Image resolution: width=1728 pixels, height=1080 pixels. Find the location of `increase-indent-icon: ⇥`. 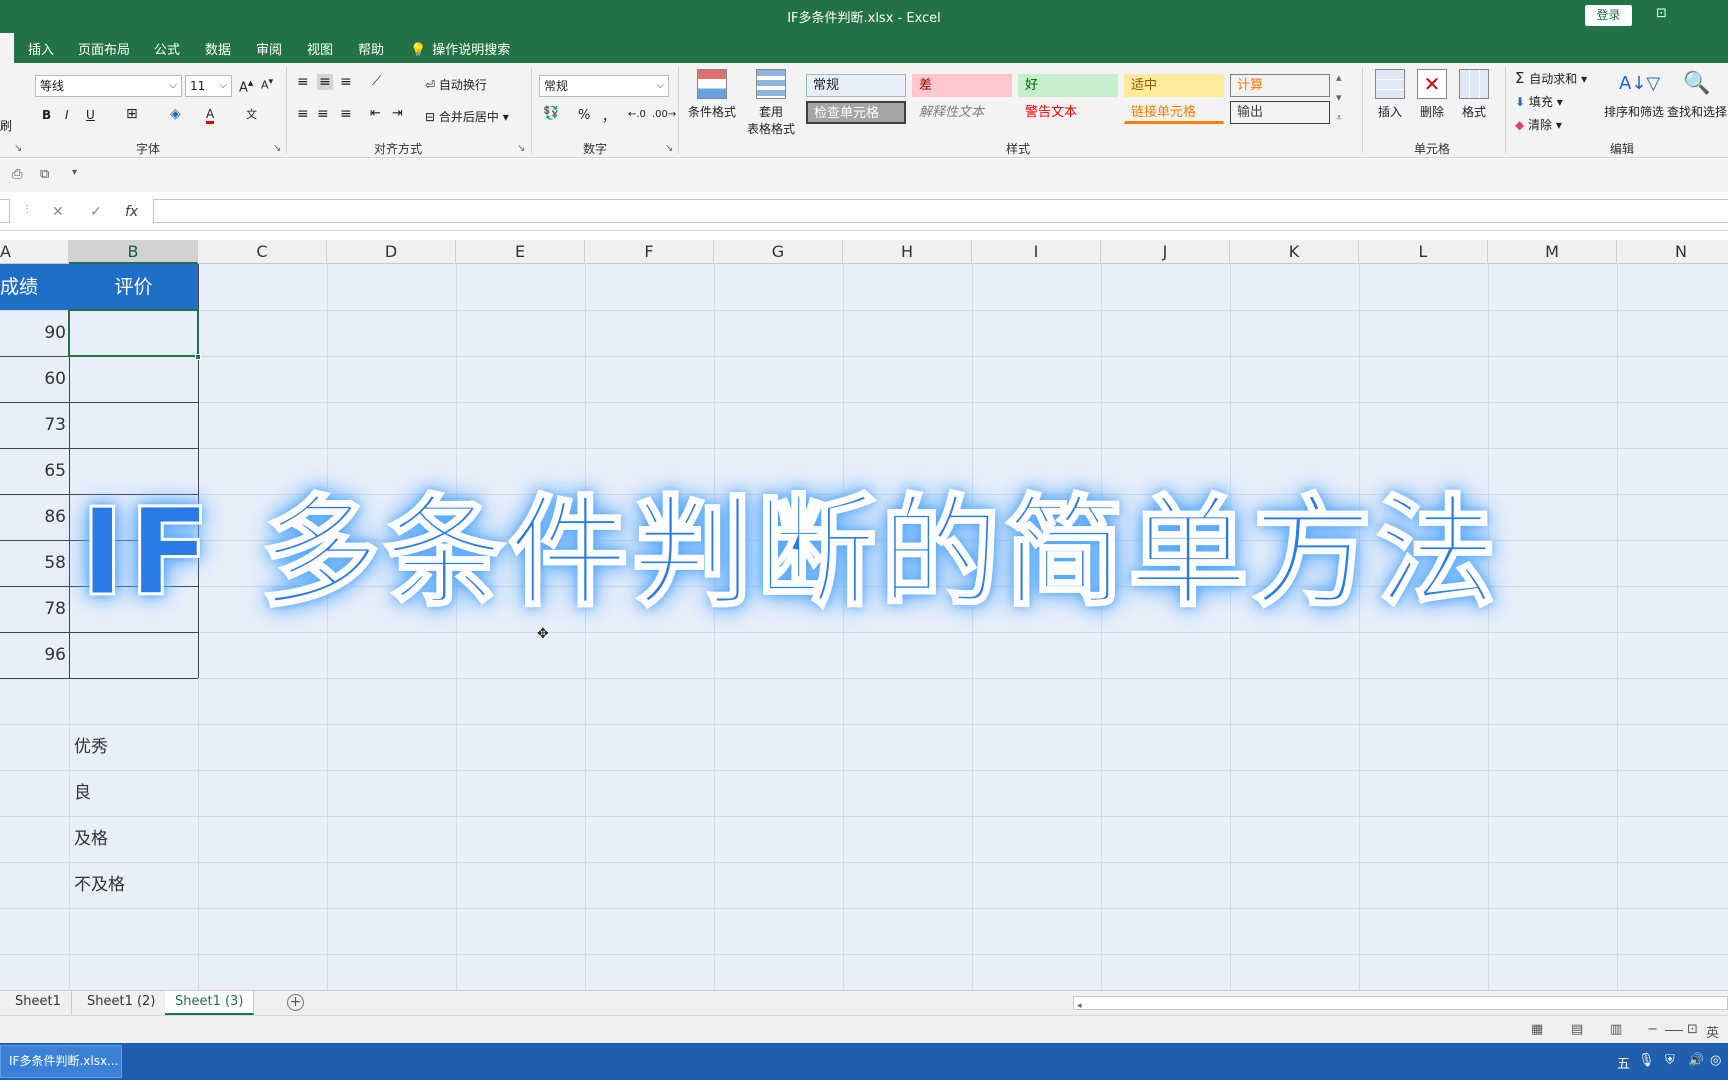

increase-indent-icon: ⇥ is located at coordinates (397, 113).